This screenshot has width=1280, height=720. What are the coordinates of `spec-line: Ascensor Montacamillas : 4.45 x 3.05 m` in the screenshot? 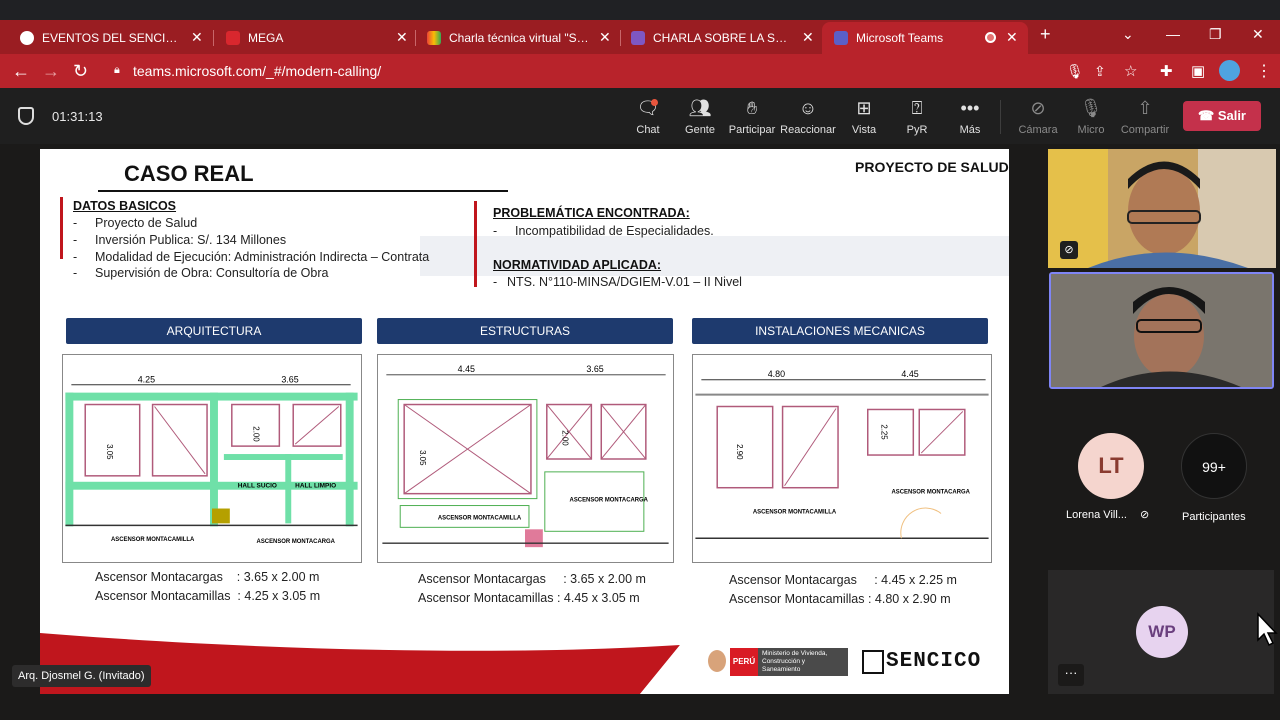 It's located at (529, 598).